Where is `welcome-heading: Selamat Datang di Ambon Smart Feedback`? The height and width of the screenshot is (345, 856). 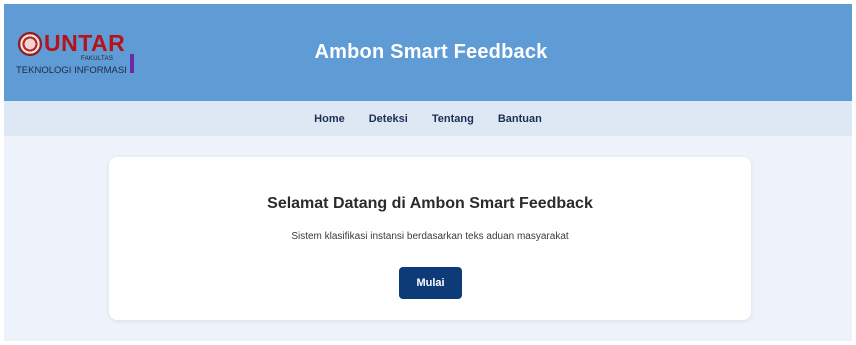
welcome-heading: Selamat Datang di Ambon Smart Feedback is located at coordinates (430, 203).